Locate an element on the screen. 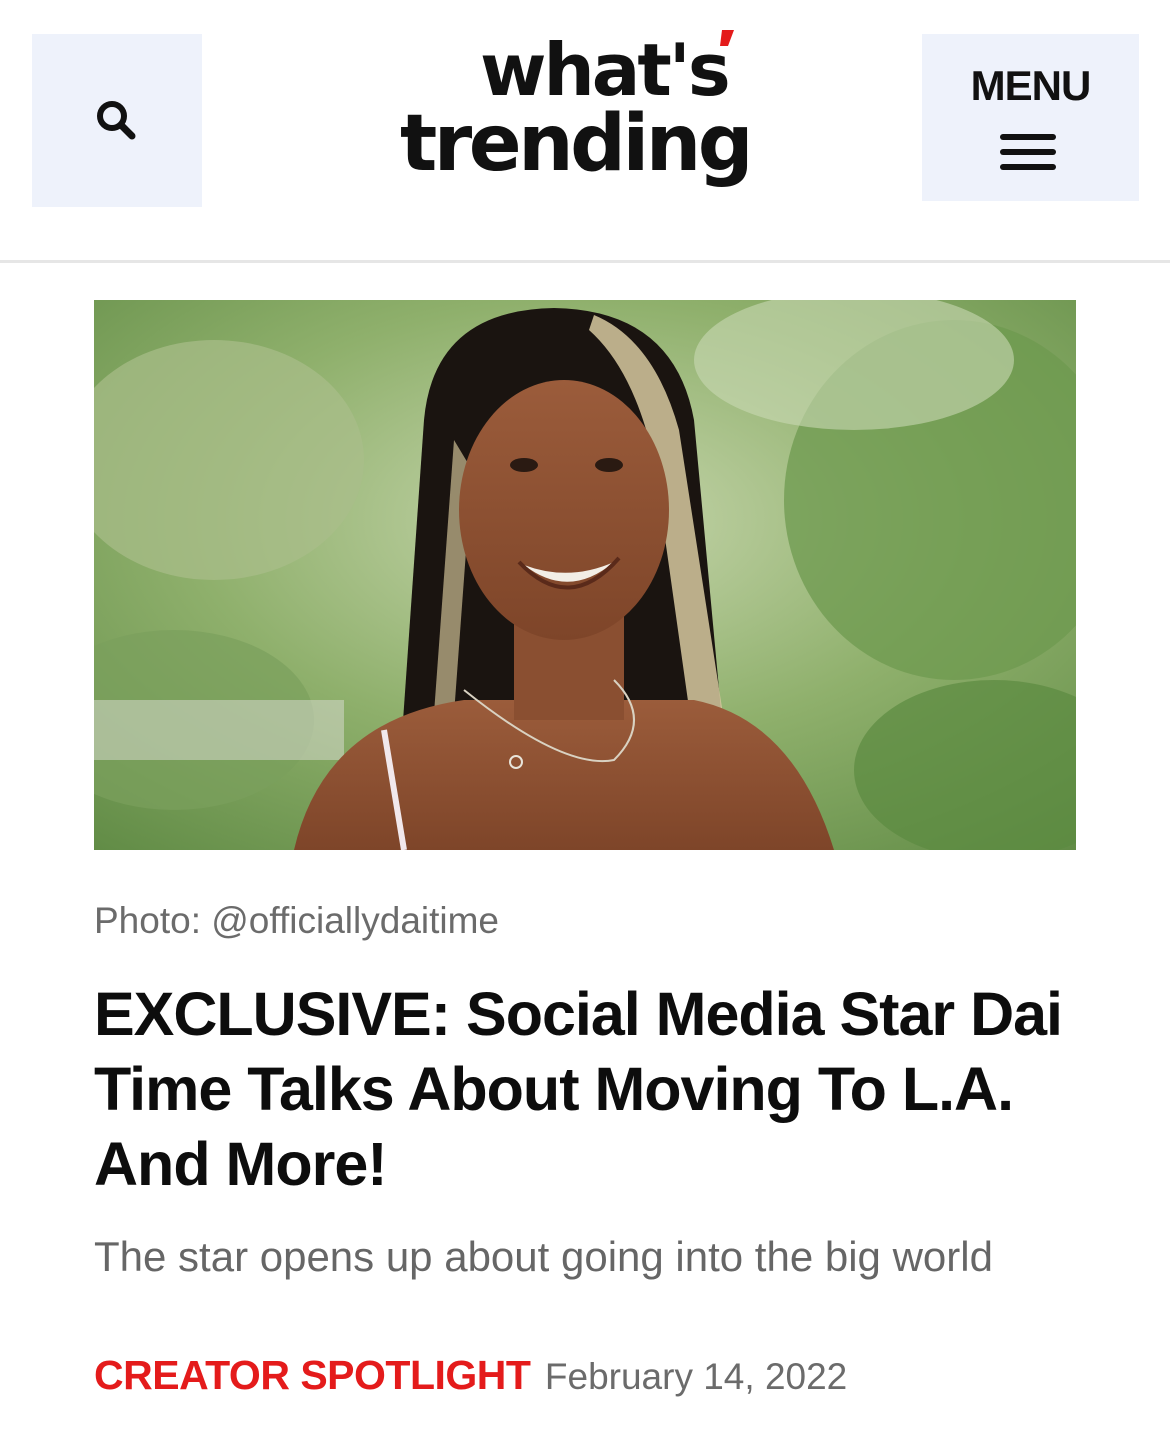 The width and height of the screenshot is (1170, 1435). article-meta: CREATOR SPOTLIGHT February 14, 2022 is located at coordinates (470, 1375).